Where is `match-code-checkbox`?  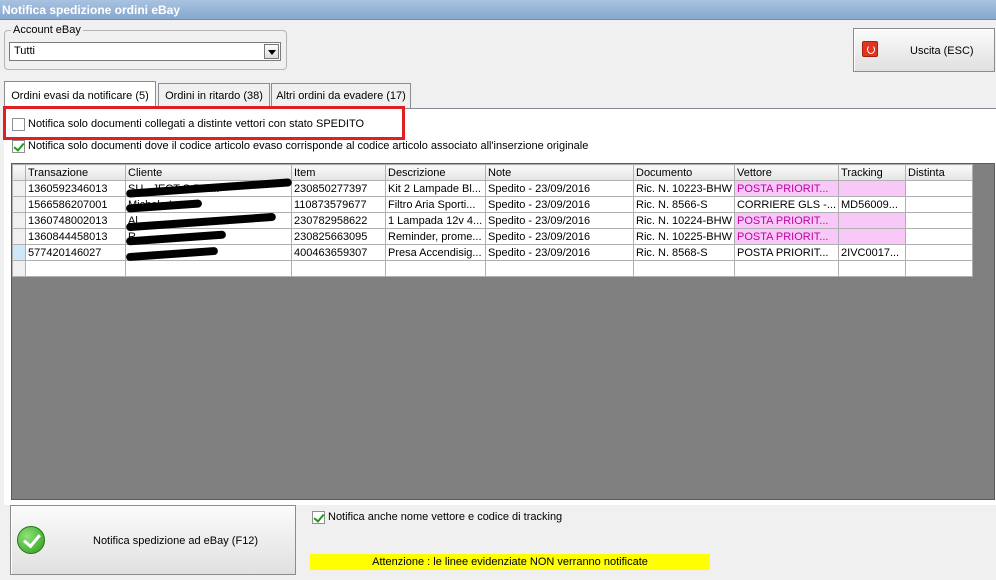
match-code-checkbox is located at coordinates (18, 146).